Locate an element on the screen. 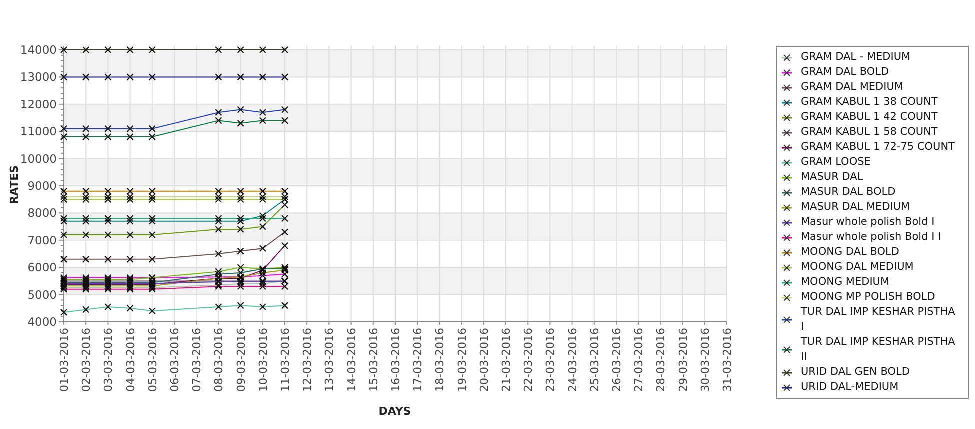 This screenshot has width=975, height=429. axis-tick-label: 28-03-2016 is located at coordinates (661, 360).